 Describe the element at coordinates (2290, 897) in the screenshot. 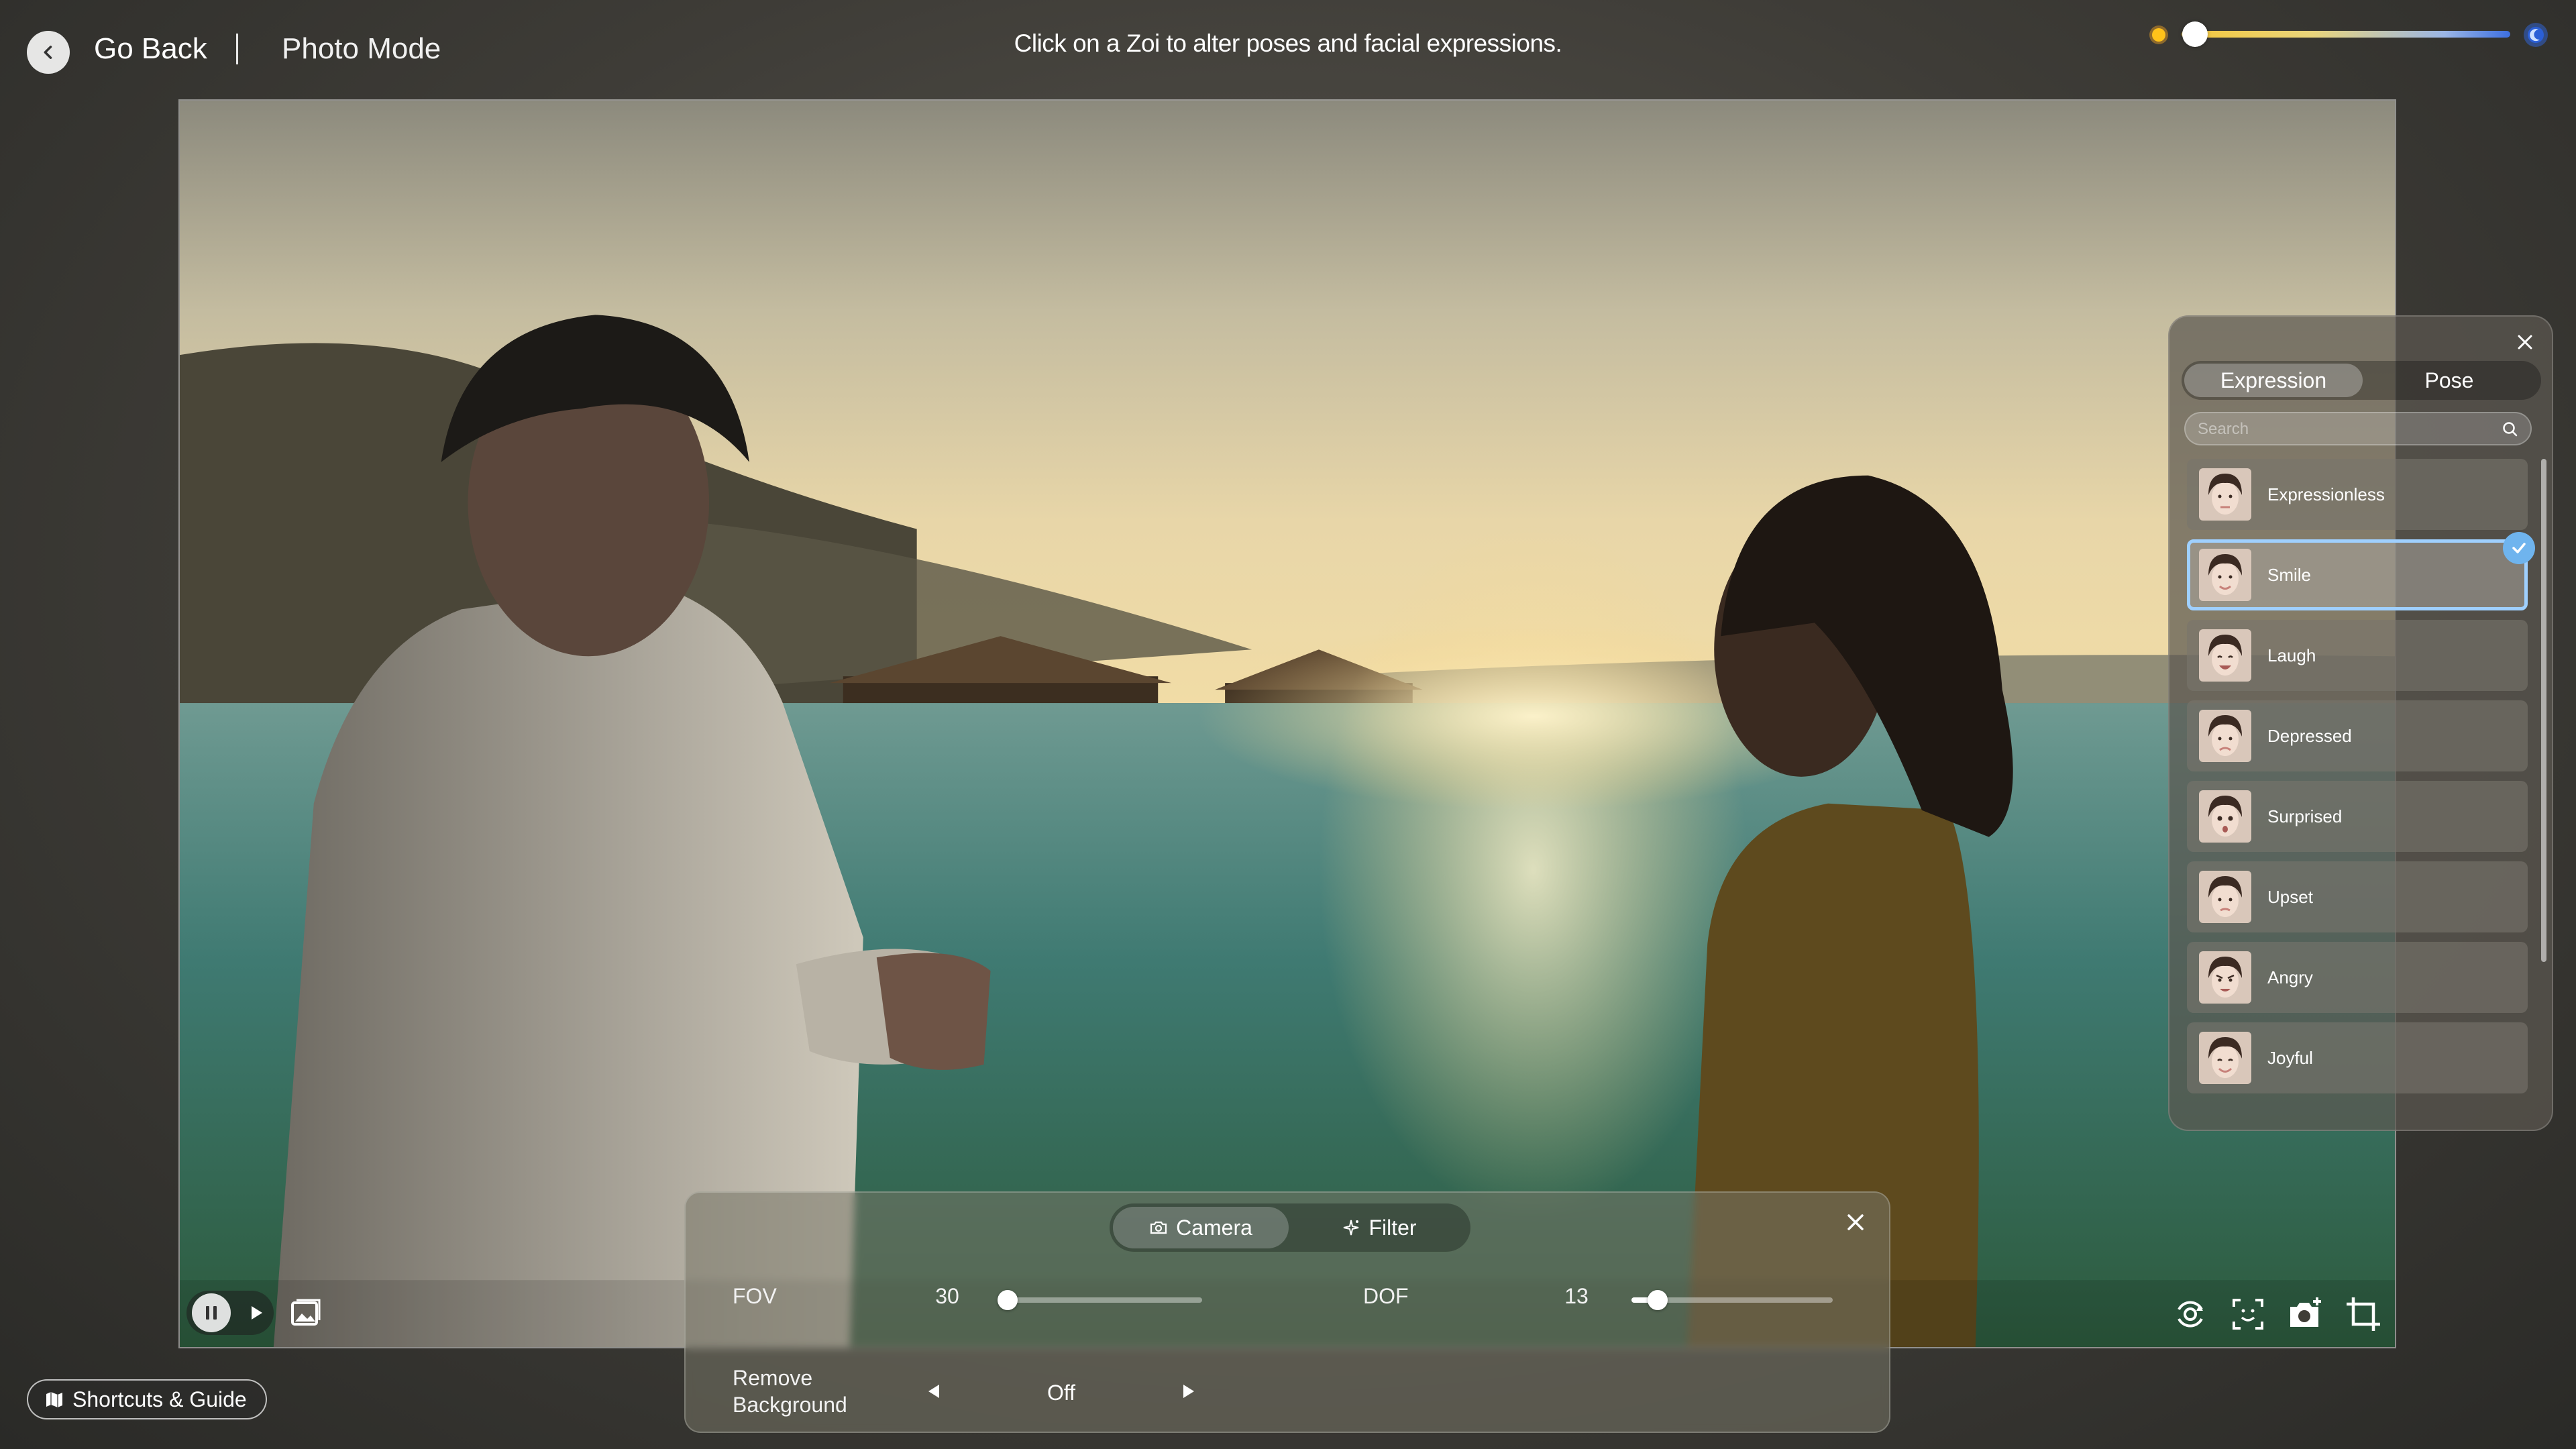

I see `expression-label: Upset` at that location.